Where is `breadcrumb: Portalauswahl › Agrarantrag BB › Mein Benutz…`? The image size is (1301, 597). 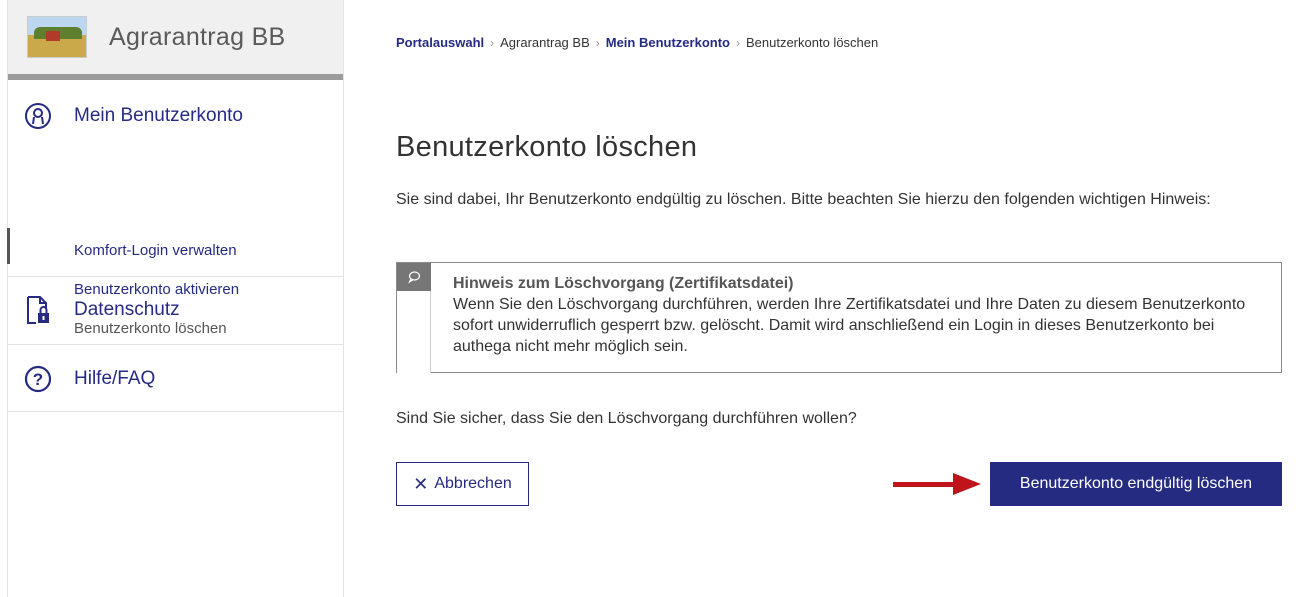 breadcrumb: Portalauswahl › Agrarantrag BB › Mein Benutz… is located at coordinates (637, 42).